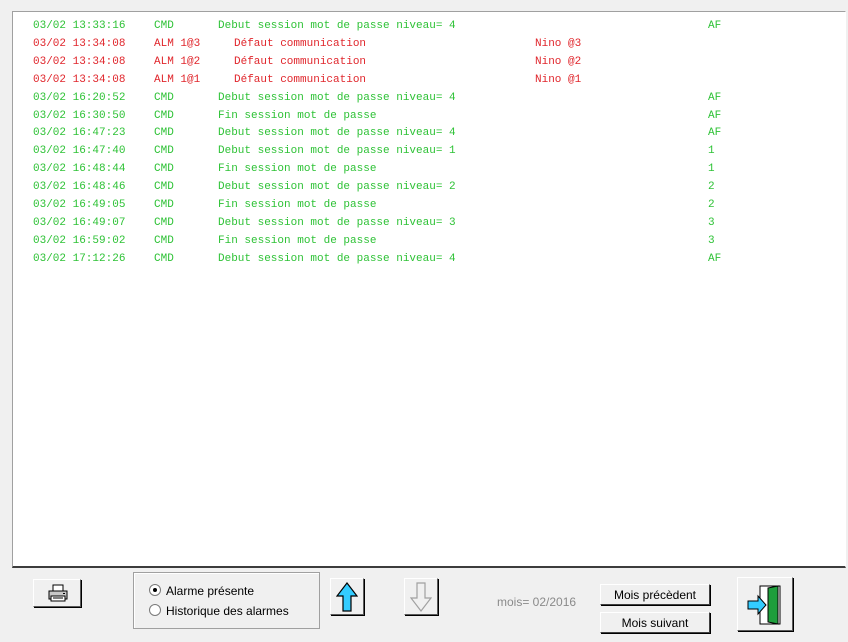 This screenshot has width=848, height=642. What do you see at coordinates (337, 222) in the screenshot?
I see `log-message: Debut session mot de passe niveau= 3` at bounding box center [337, 222].